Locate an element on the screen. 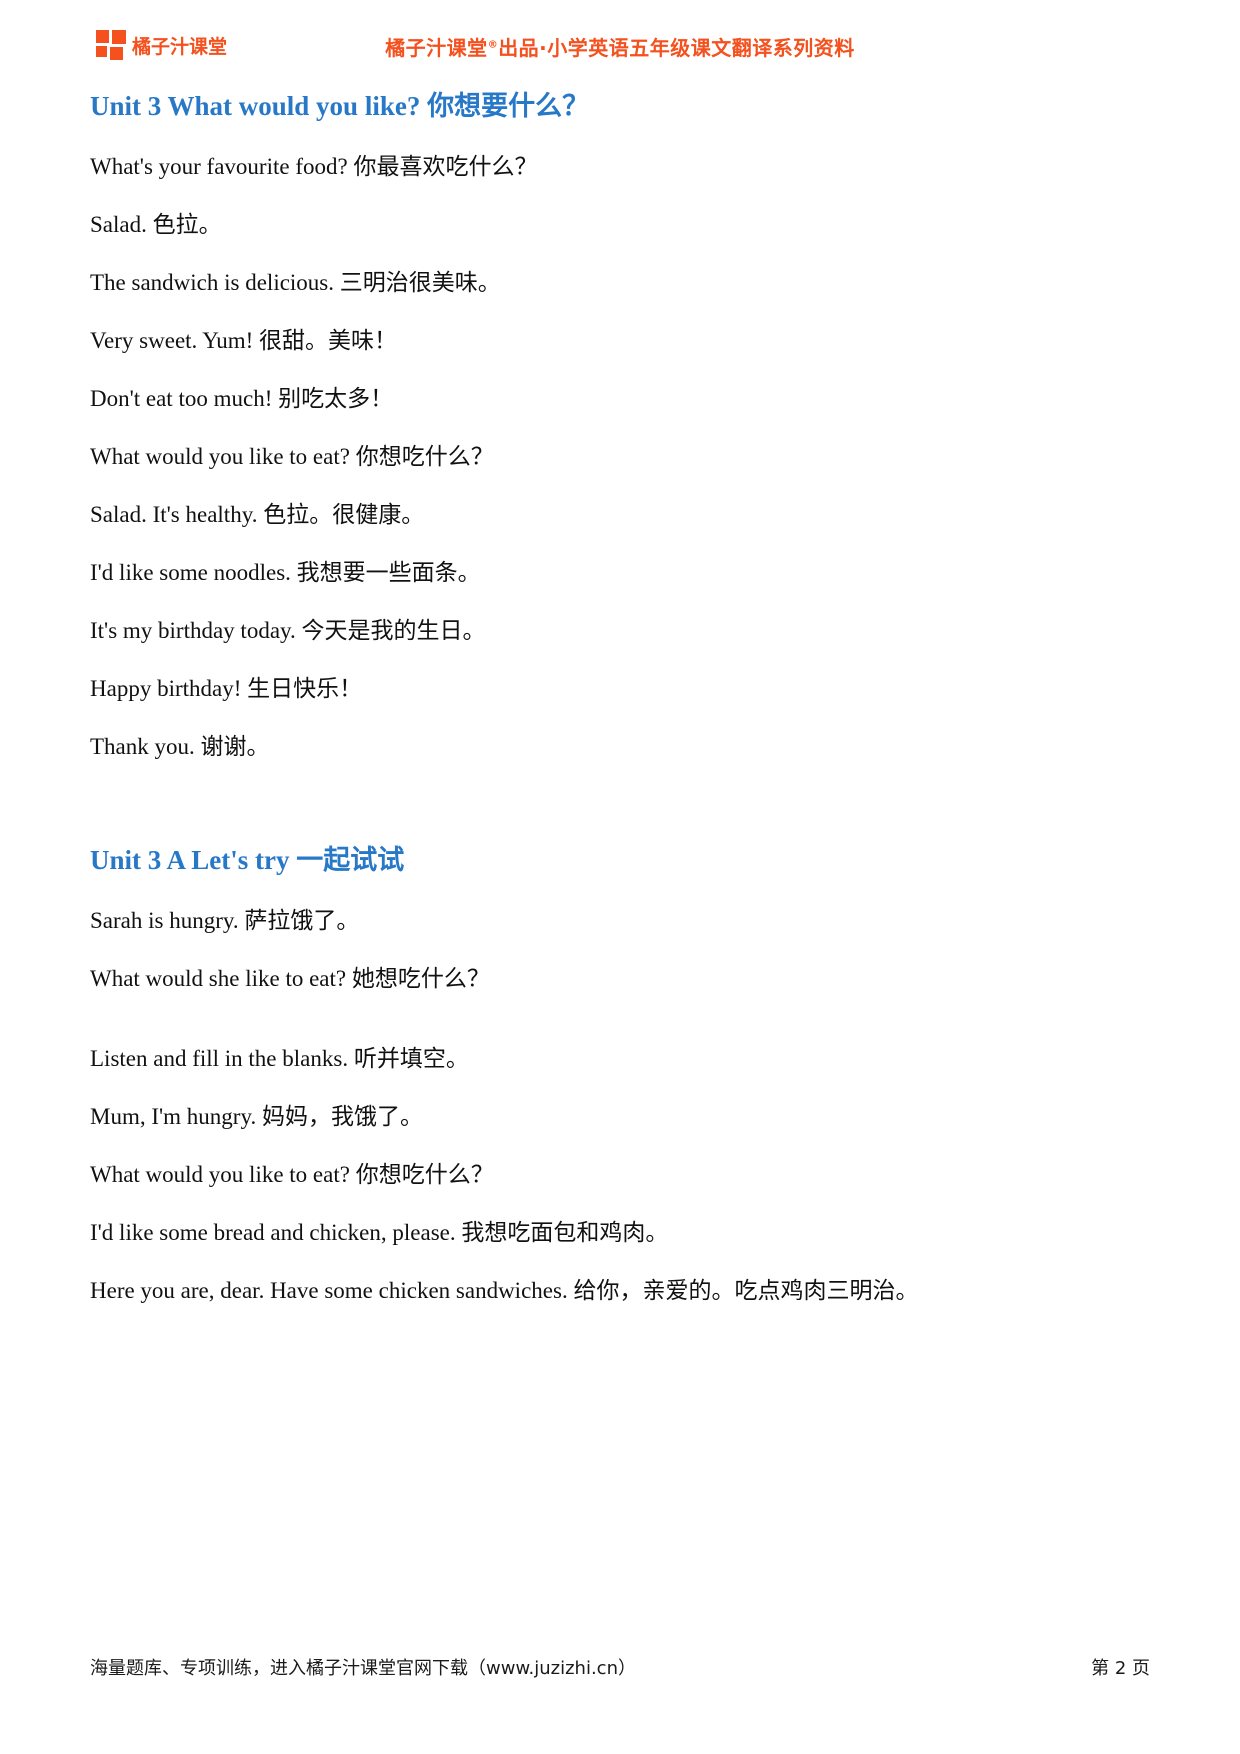 The width and height of the screenshot is (1240, 1754). section-heading-unit3-a-lets-try: Unit 3 A Let's try 一起试试 is located at coordinates (247, 860).